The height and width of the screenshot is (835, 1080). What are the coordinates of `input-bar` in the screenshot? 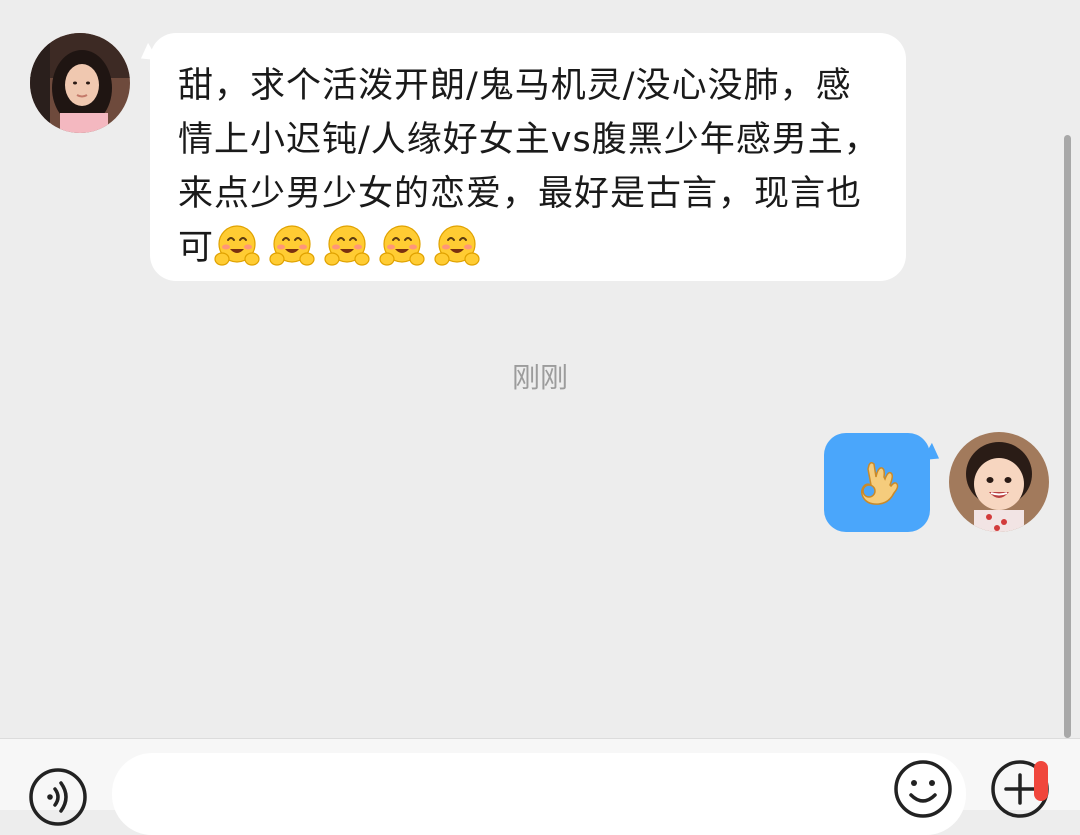 It's located at (540, 786).